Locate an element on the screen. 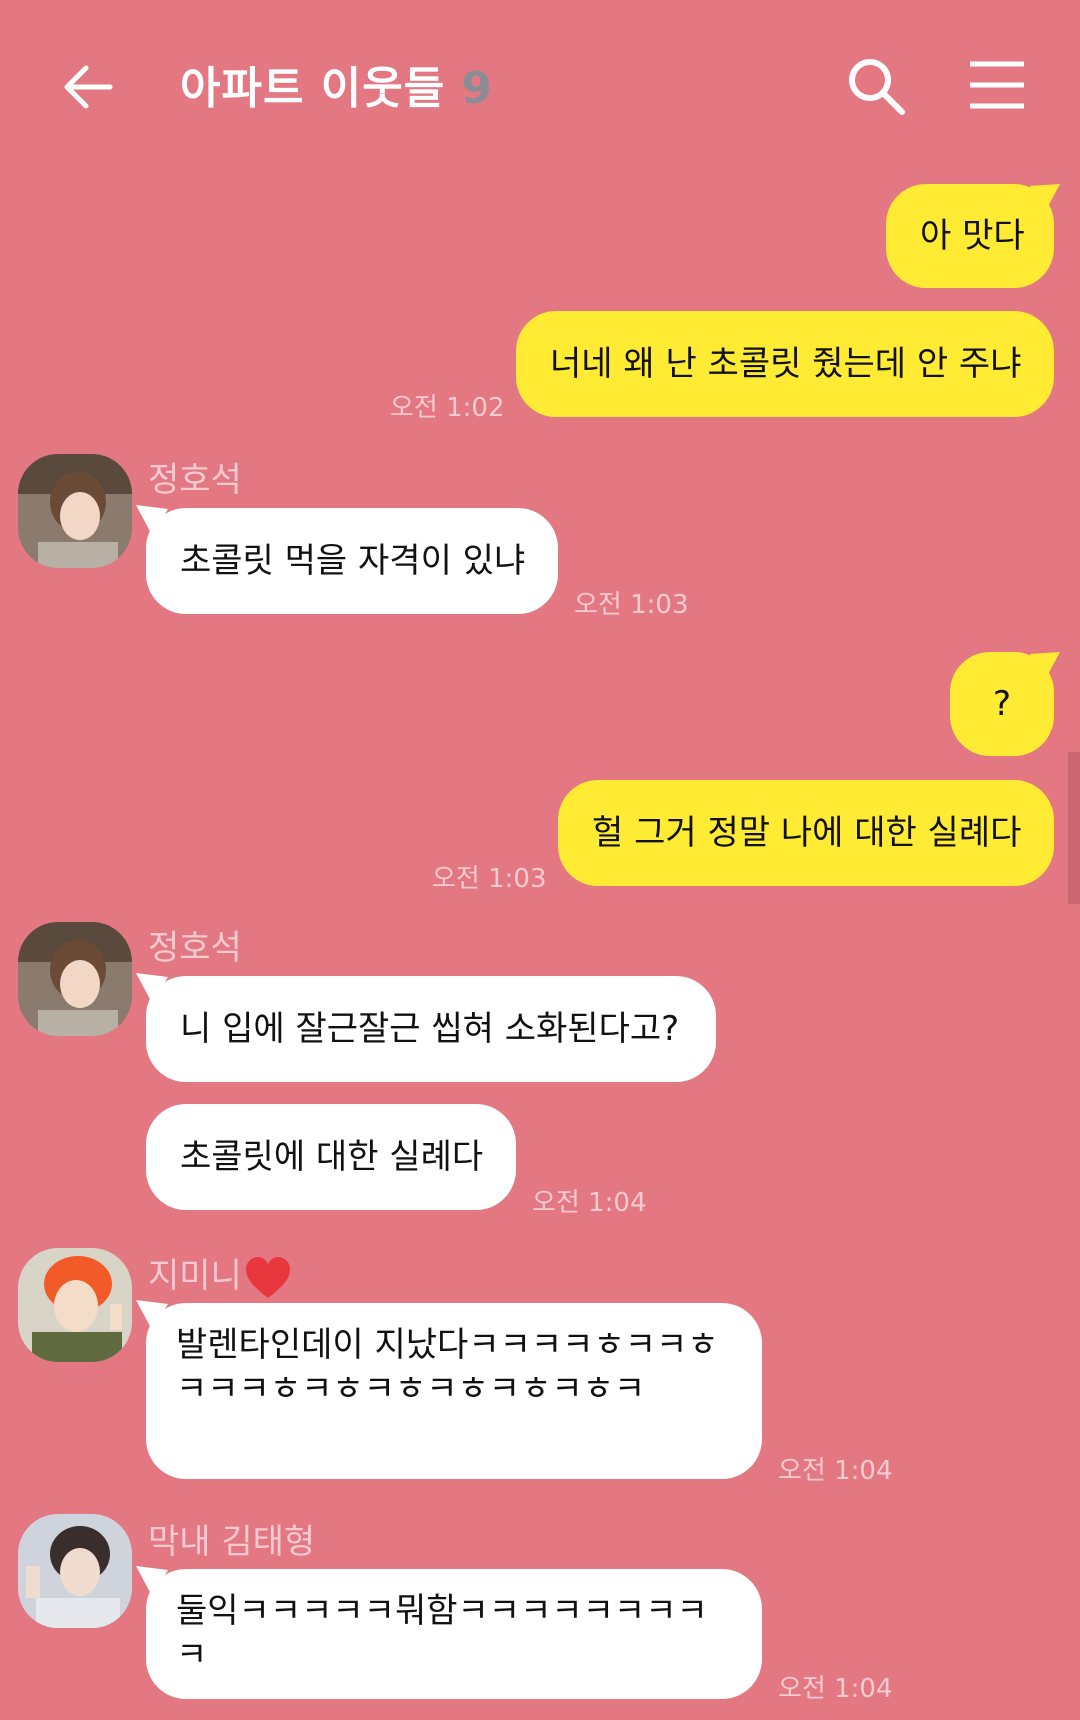 This screenshot has height=1720, width=1080. message-text: 아 맛다 is located at coordinates (972, 236).